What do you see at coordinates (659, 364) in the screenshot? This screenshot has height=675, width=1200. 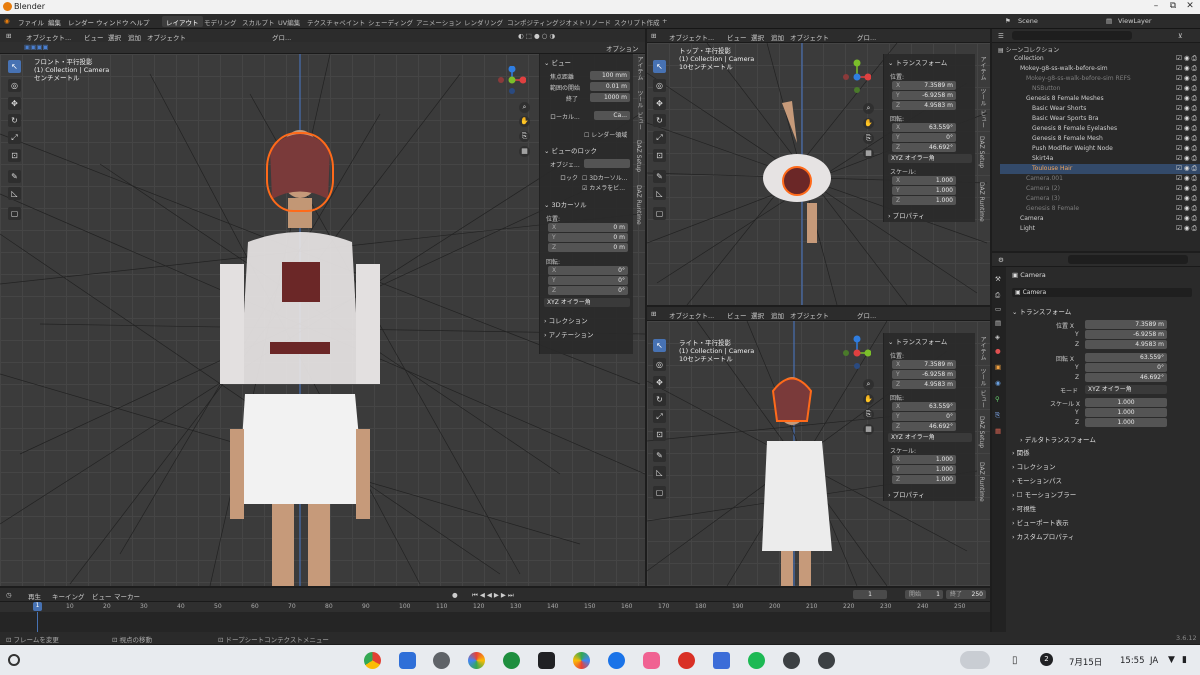 I see `cursor-tool-icon: ◎` at bounding box center [659, 364].